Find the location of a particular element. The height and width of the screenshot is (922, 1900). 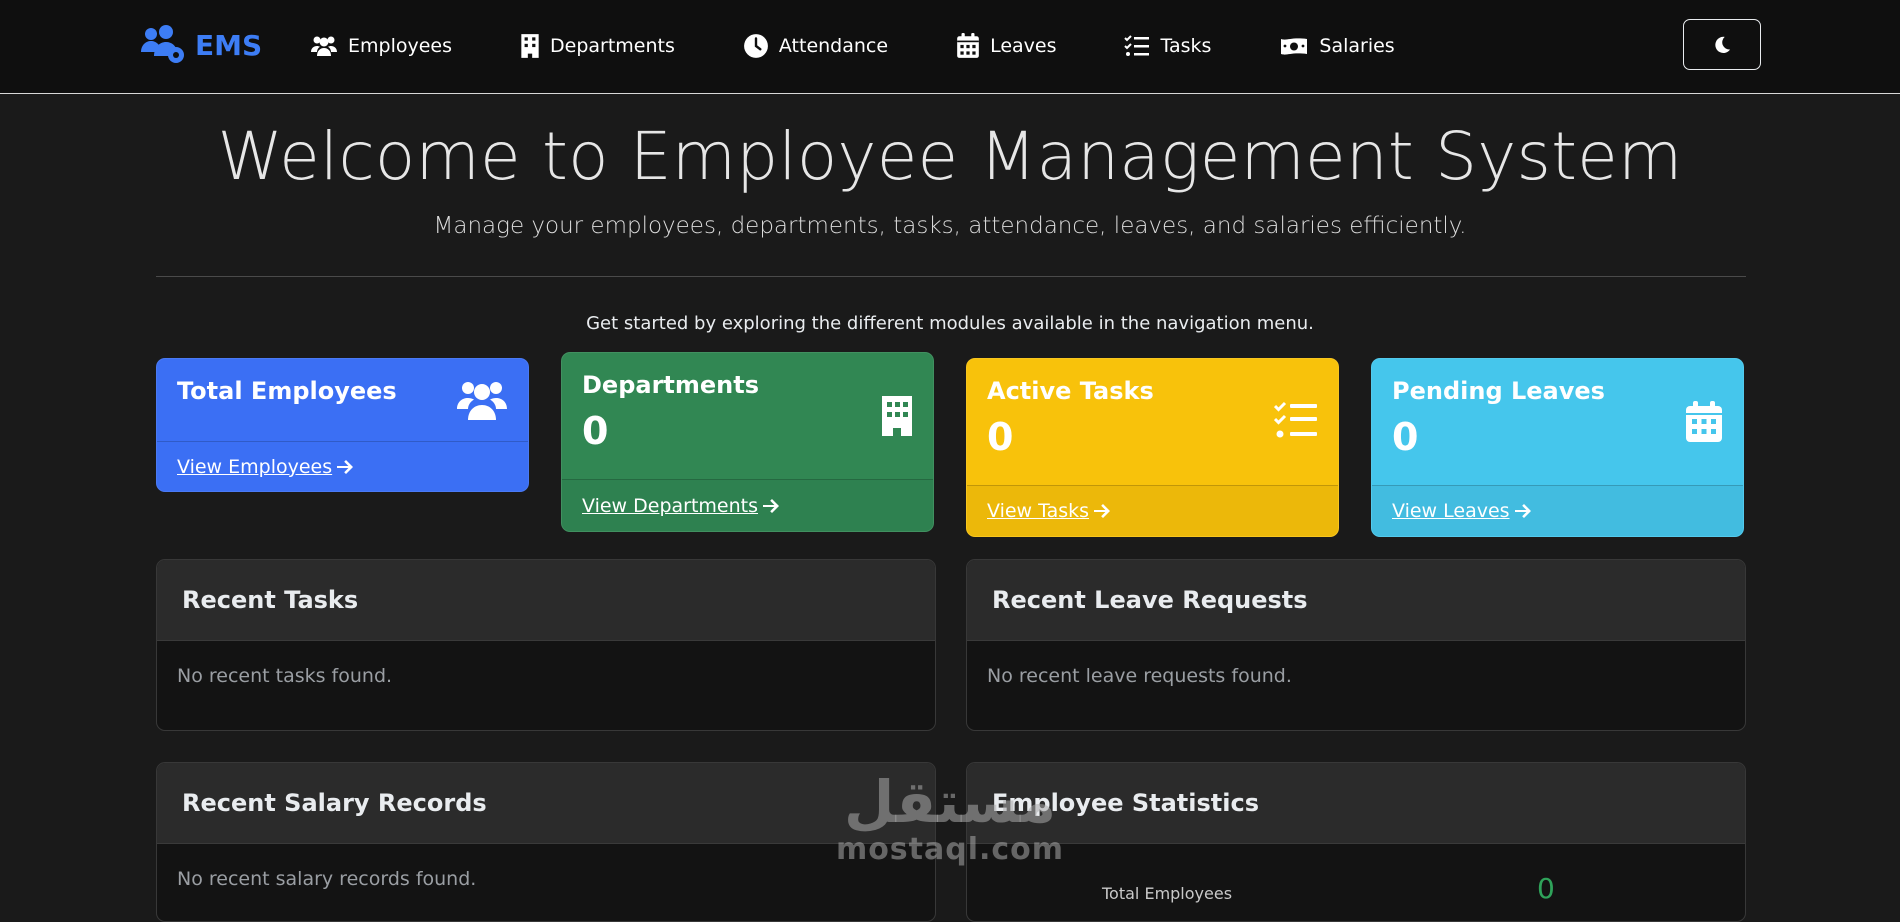

moon-icon is located at coordinates (1723, 44).